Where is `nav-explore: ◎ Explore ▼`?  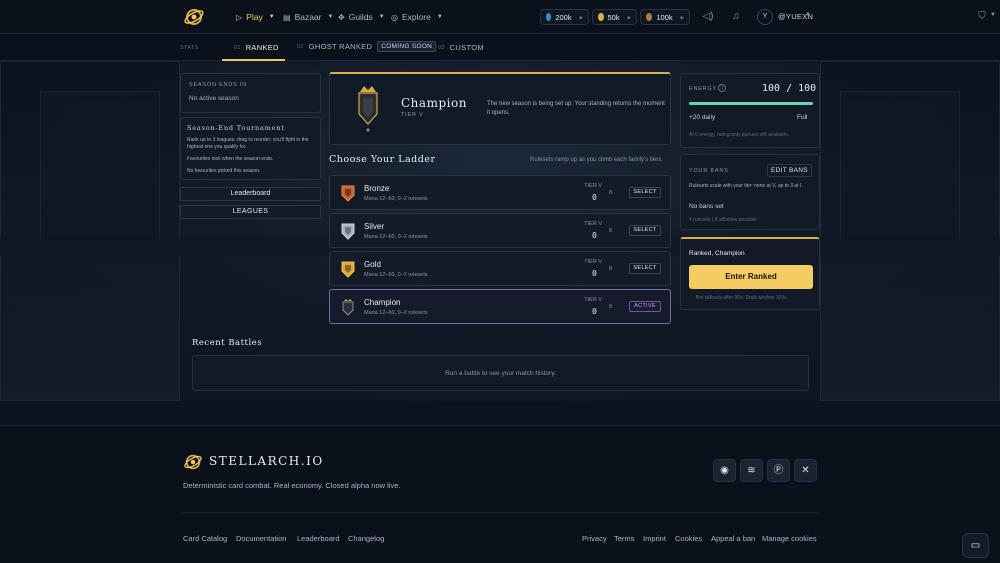 nav-explore: ◎ Explore ▼ is located at coordinates (417, 17).